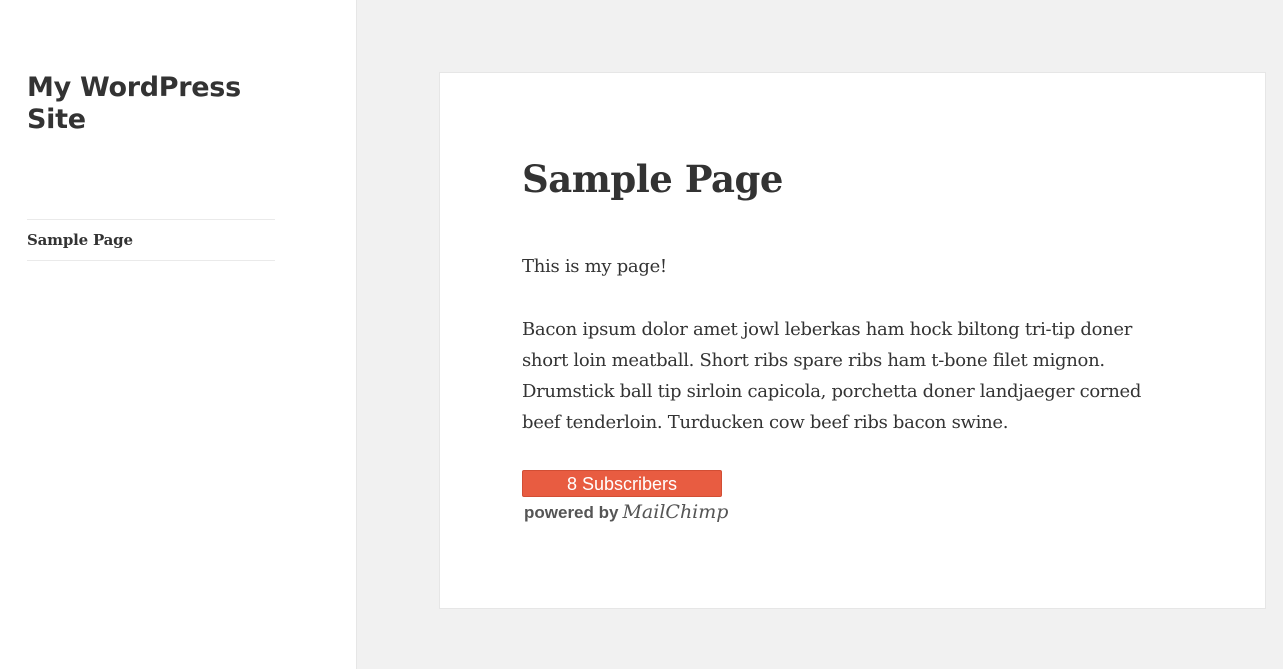 This screenshot has width=1283, height=669. What do you see at coordinates (147, 104) in the screenshot?
I see `site-title: My WordPress Site` at bounding box center [147, 104].